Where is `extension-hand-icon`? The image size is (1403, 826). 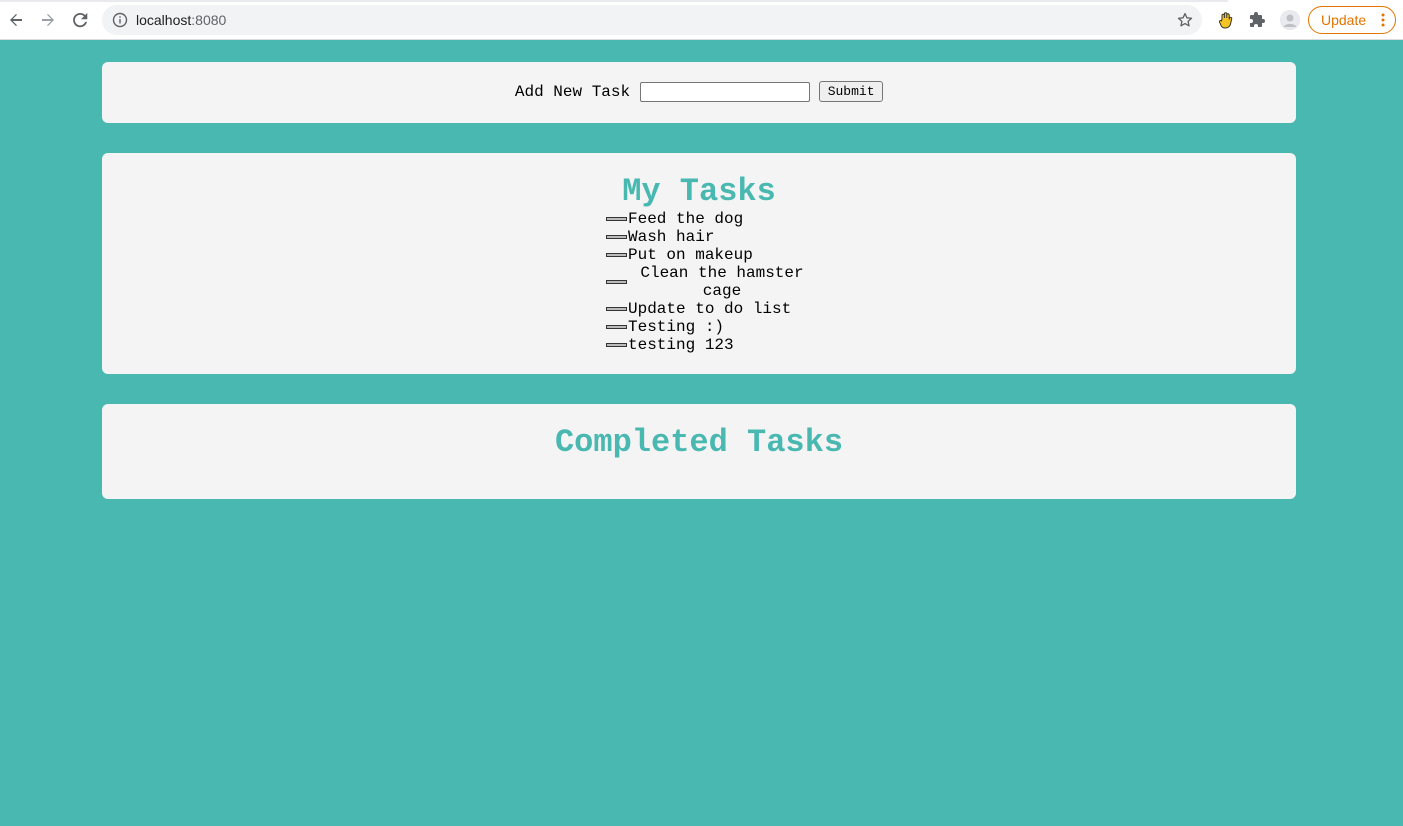
extension-hand-icon is located at coordinates (1226, 20).